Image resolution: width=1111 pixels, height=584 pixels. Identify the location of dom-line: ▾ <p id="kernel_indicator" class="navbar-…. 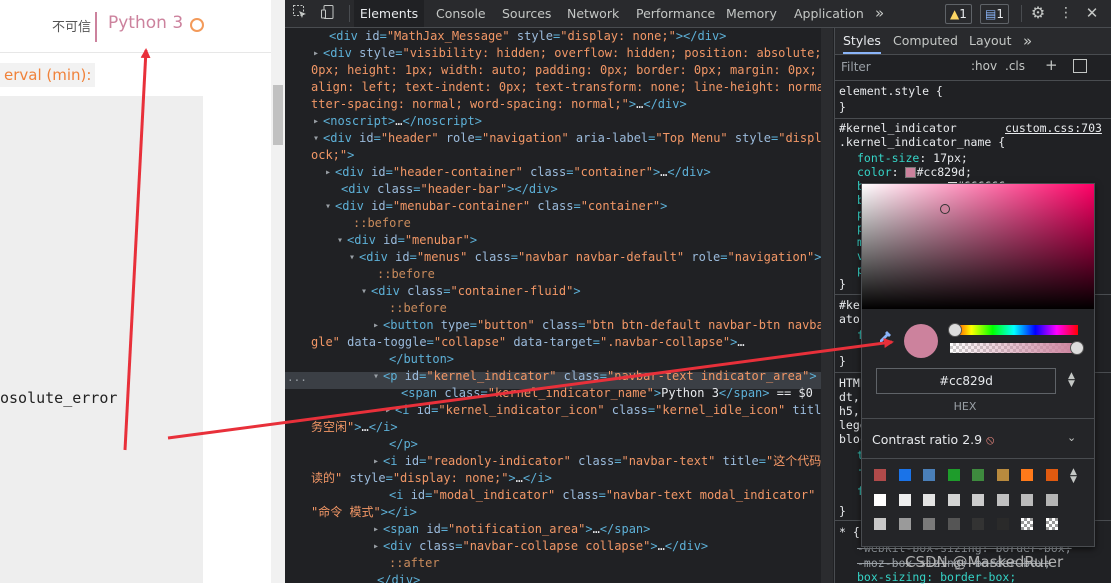
(595, 376).